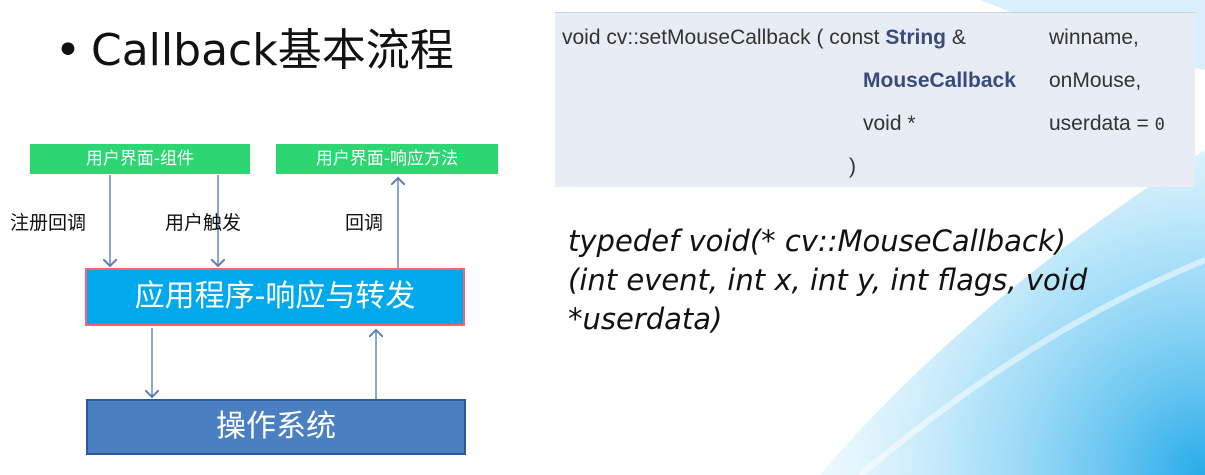  I want to click on label-user-trigger: 用户触发, so click(203, 223).